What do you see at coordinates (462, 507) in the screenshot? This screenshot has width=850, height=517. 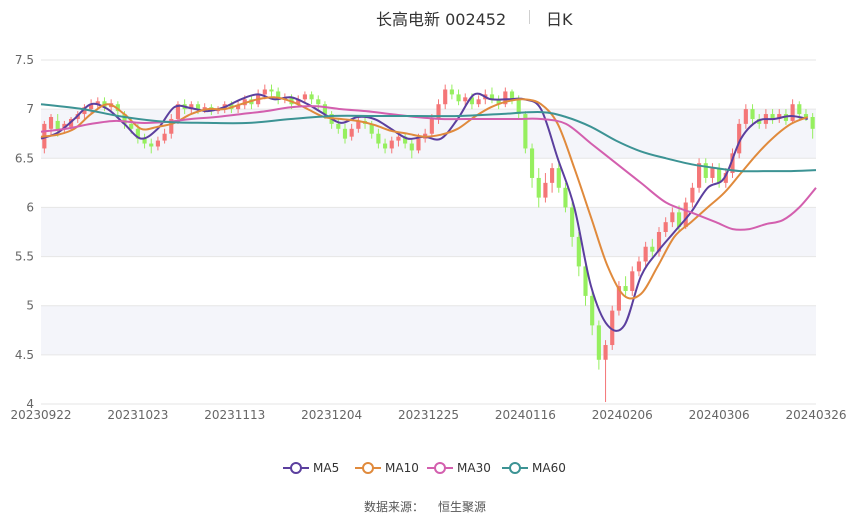 I see `source-value: 恒生聚源` at bounding box center [462, 507].